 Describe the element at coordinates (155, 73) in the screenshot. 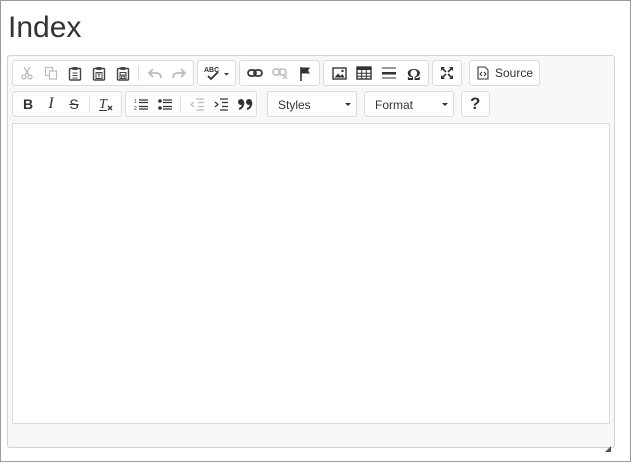

I see `undo-icon` at that location.